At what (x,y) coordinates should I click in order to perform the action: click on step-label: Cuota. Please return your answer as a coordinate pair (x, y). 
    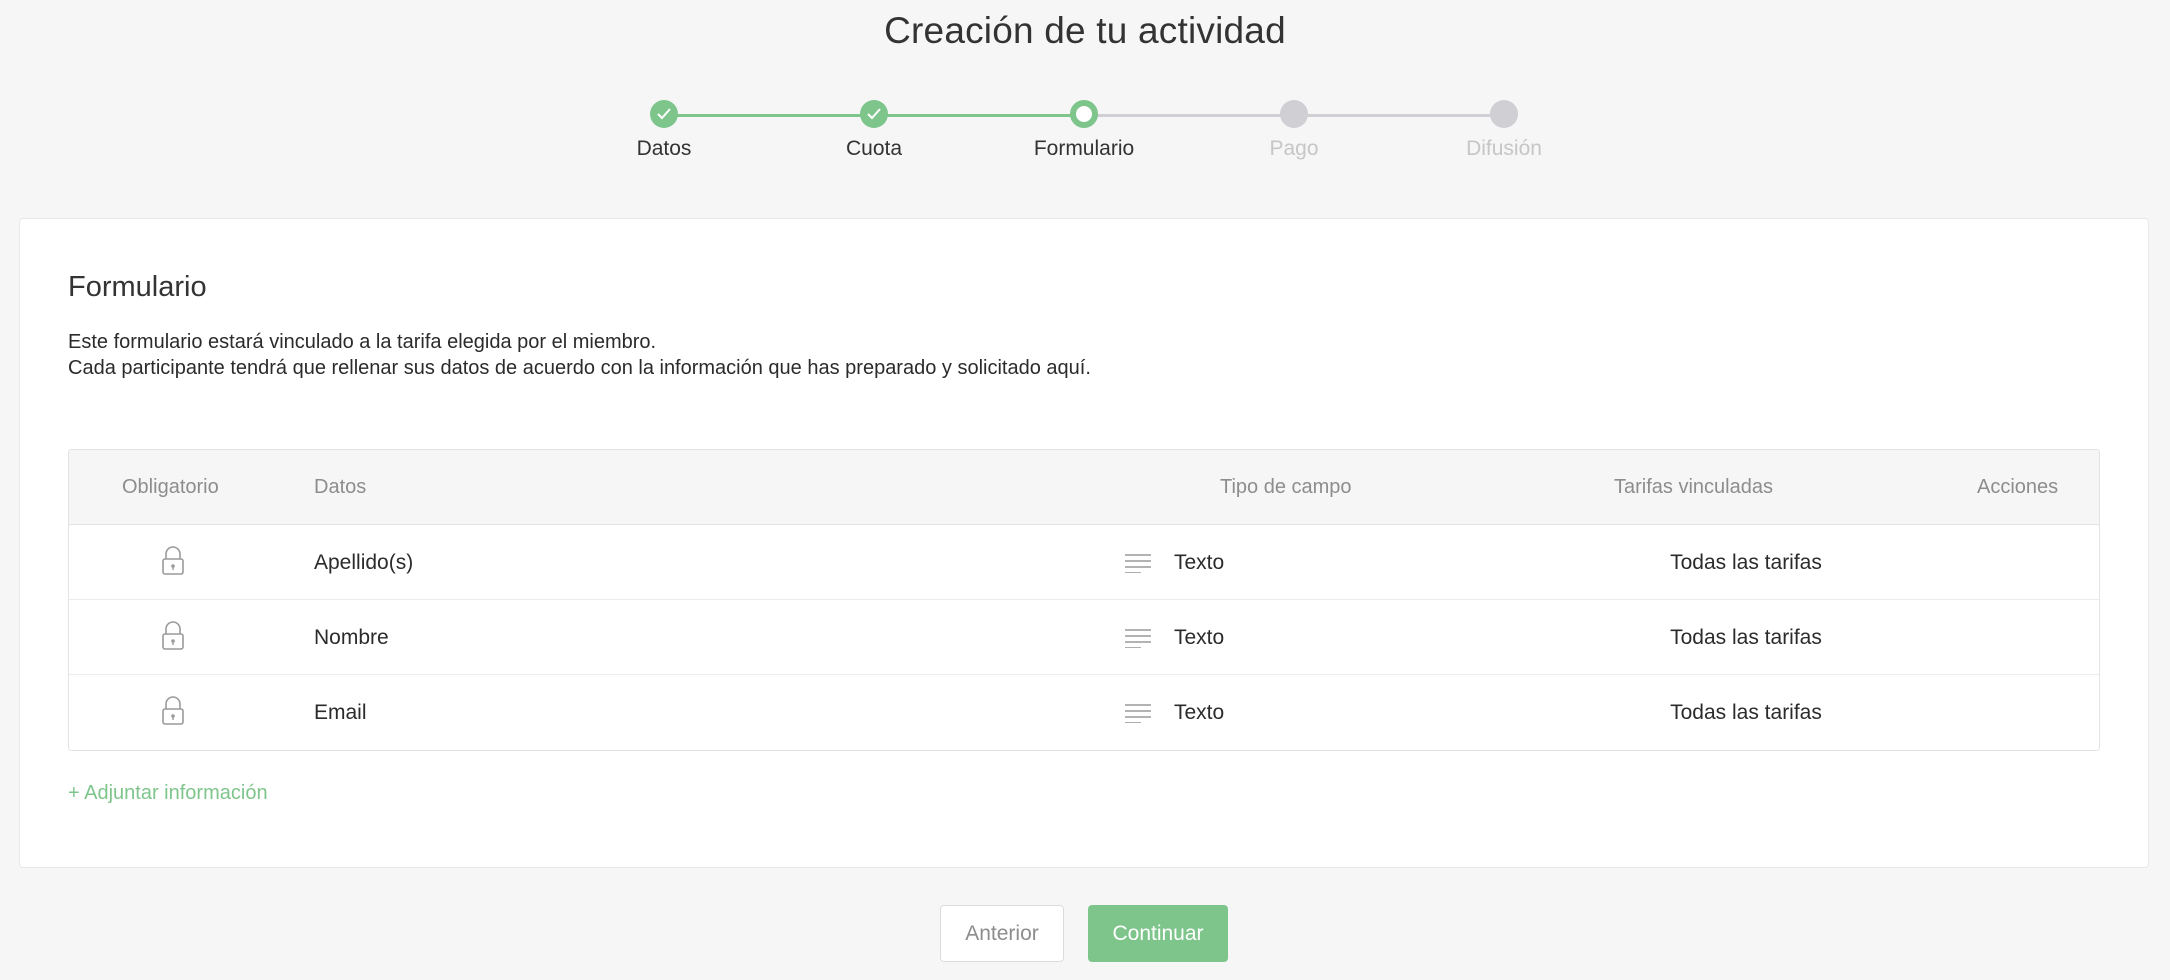
    Looking at the image, I should click on (874, 148).